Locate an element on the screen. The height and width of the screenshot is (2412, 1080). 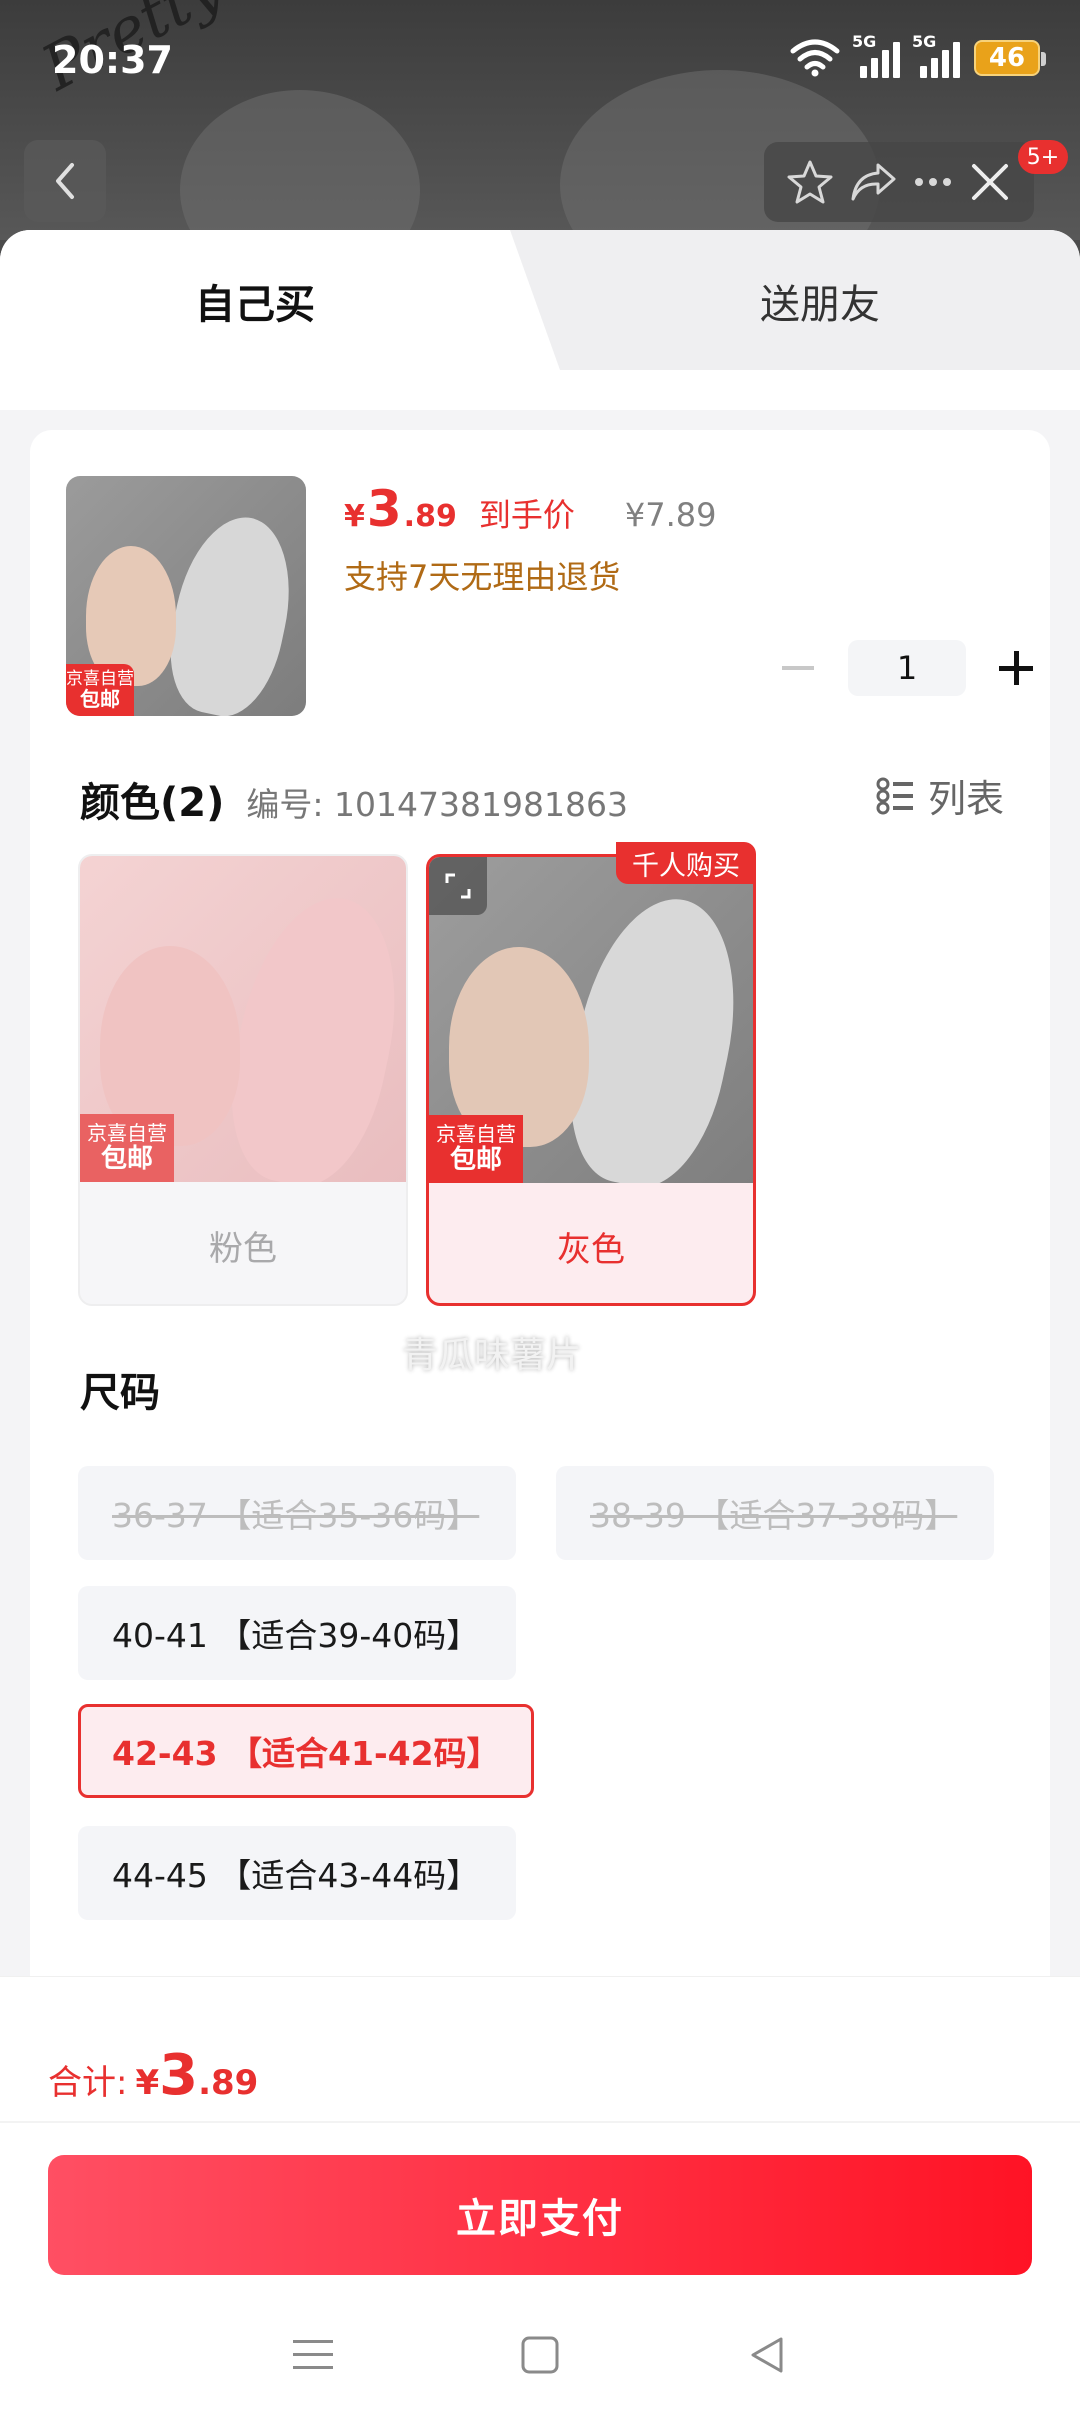
color-section-header: 颜色(2) 编号: 10147381981863 is located at coordinates (354, 799).